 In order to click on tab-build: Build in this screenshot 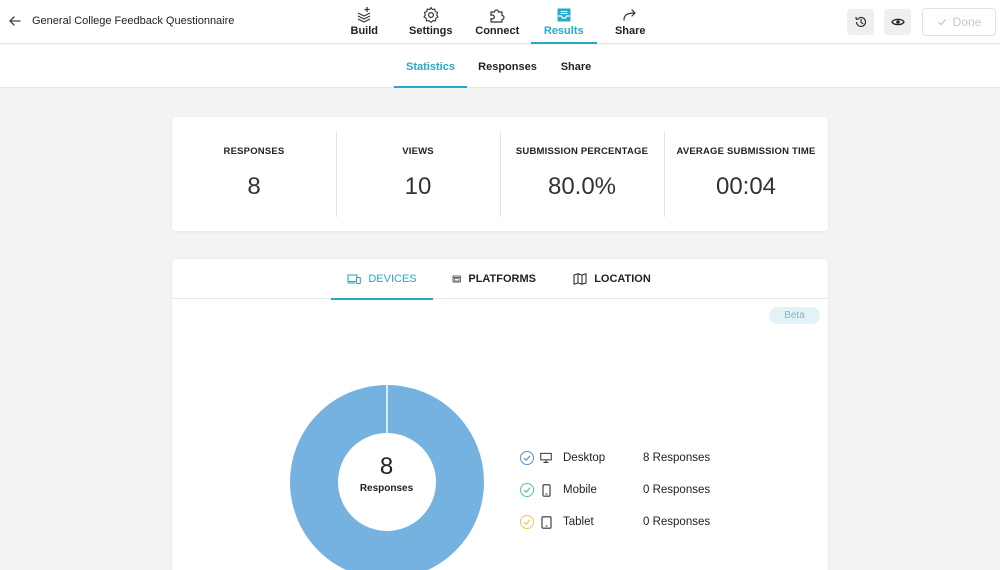, I will do `click(364, 22)`.